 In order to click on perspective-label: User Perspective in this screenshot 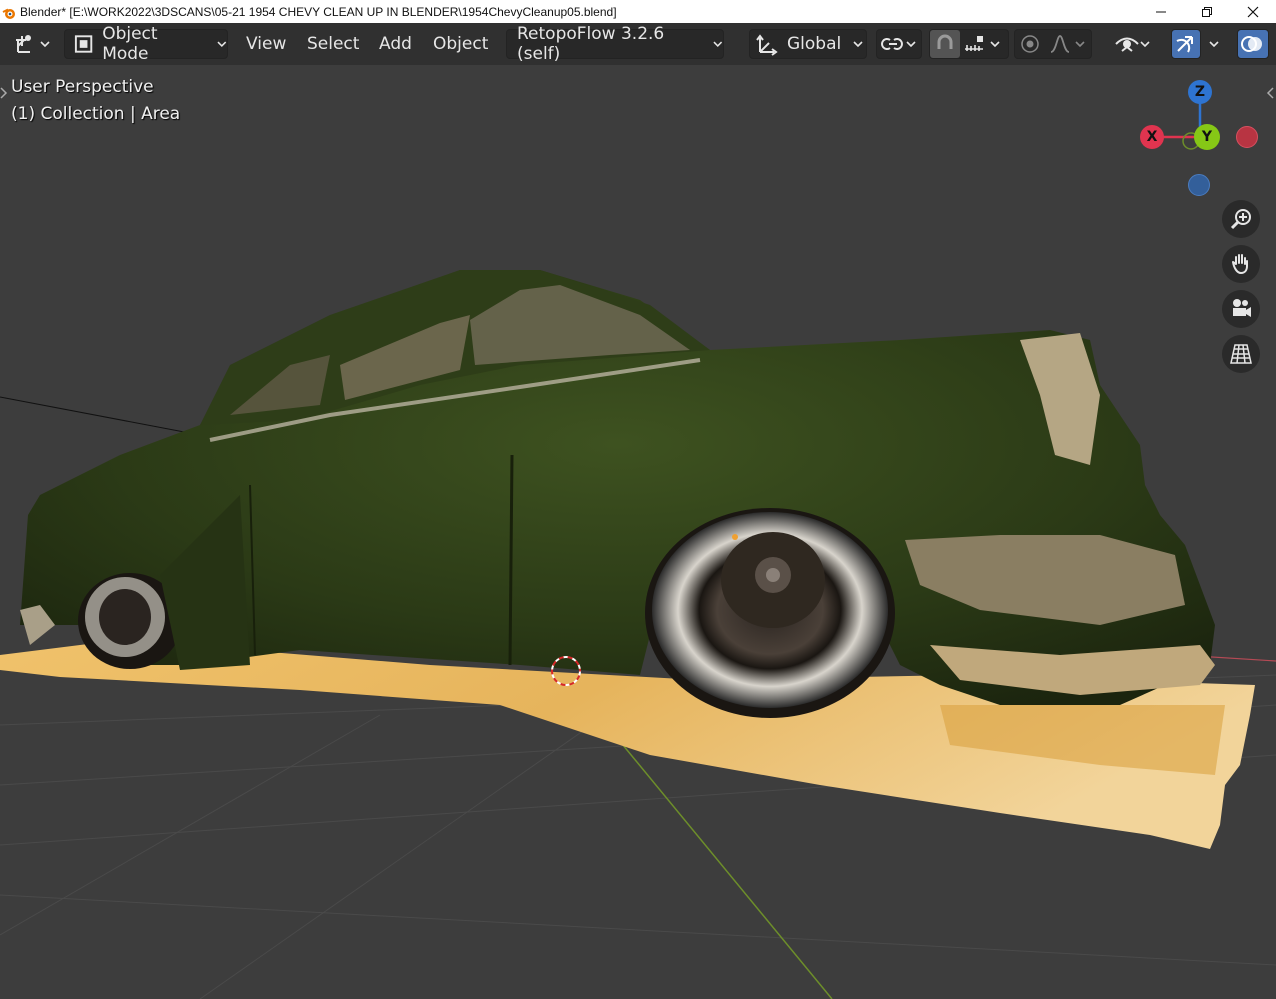, I will do `click(82, 87)`.